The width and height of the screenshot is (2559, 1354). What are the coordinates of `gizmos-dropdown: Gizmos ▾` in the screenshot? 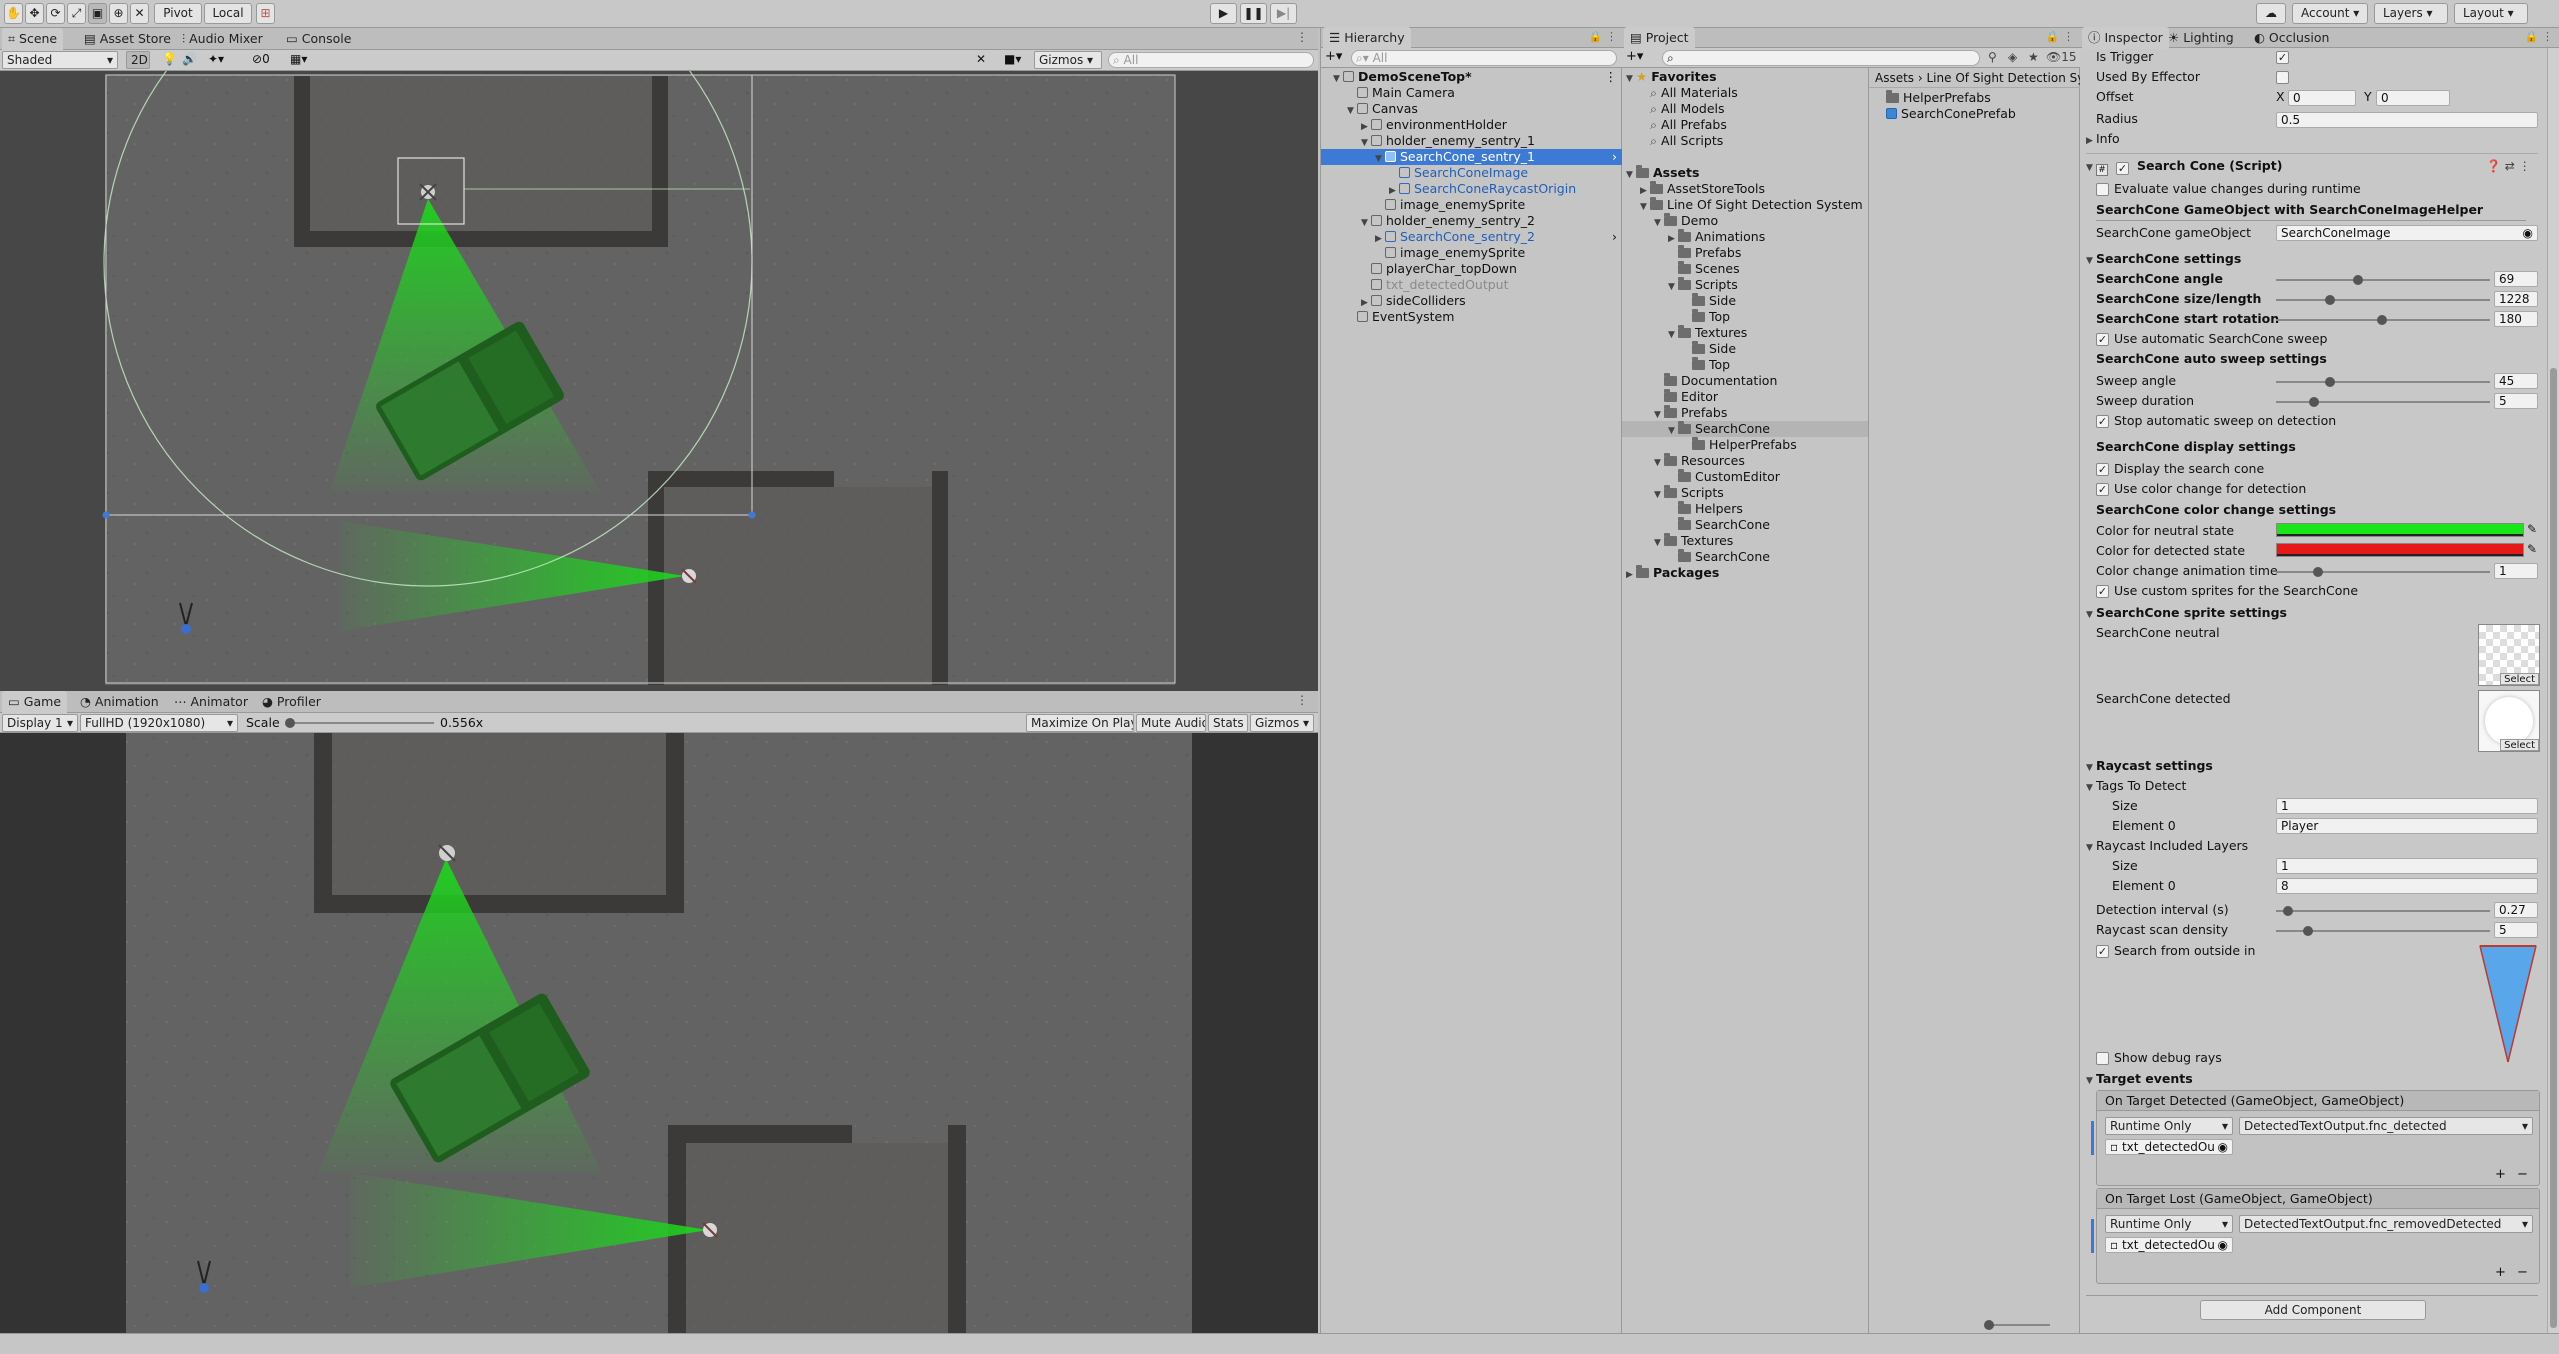 It's located at (1068, 60).